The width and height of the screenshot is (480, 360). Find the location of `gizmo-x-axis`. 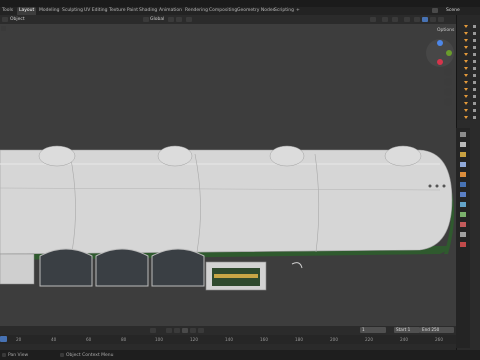

gizmo-x-axis is located at coordinates (440, 62).